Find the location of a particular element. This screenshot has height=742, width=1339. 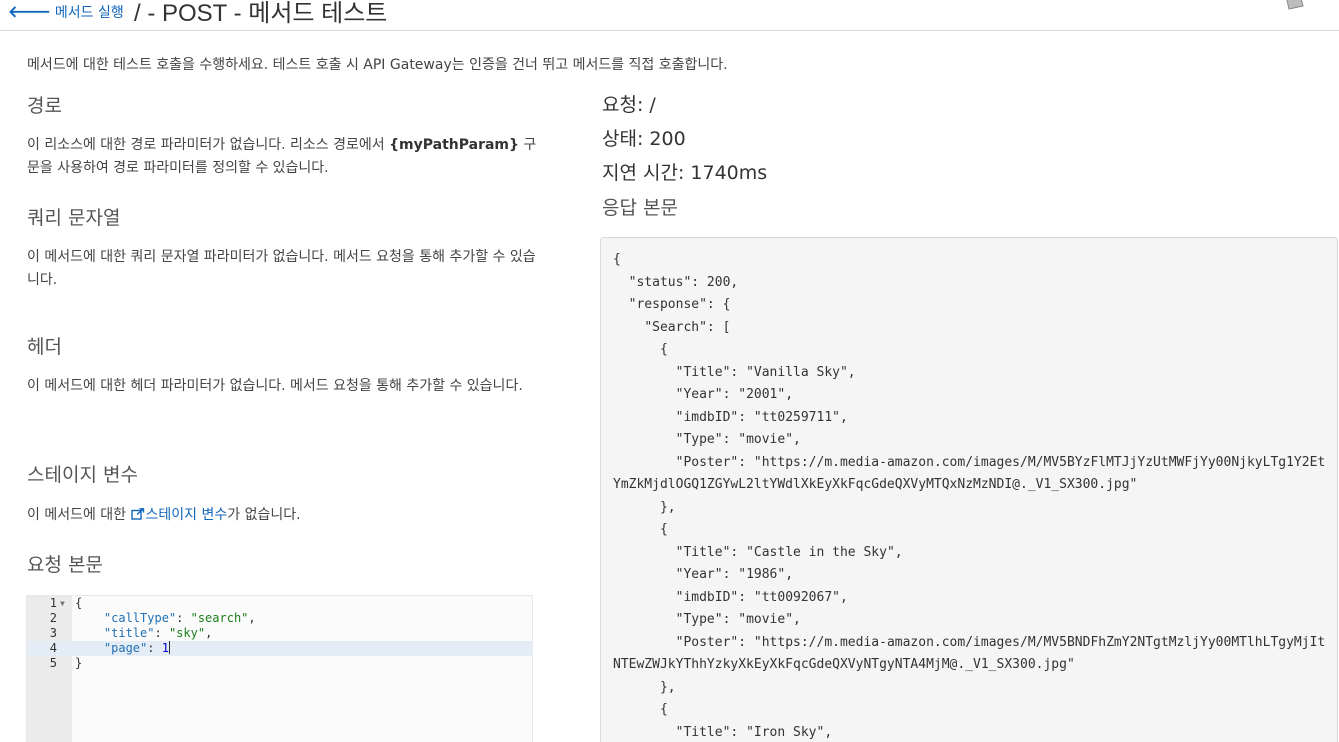

top-bar: 🡐 메서드 실행 / - POST - 메서드 테스트 is located at coordinates (669, 15).